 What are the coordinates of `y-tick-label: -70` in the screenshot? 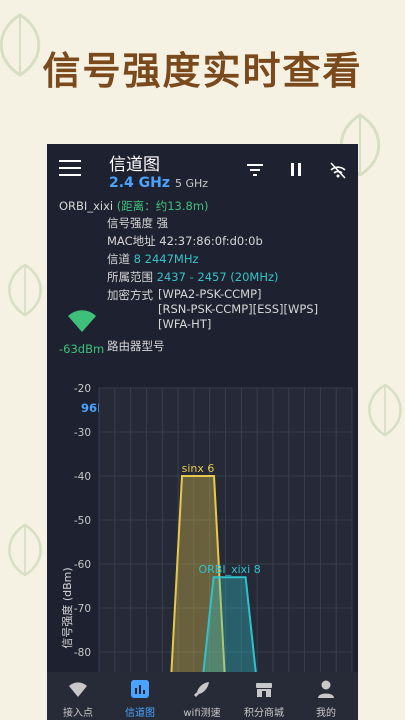 It's located at (82, 609).